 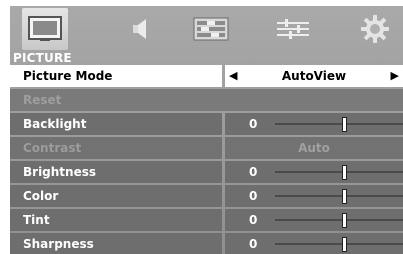 What do you see at coordinates (42, 58) in the screenshot?
I see `section-title: PICTURE` at bounding box center [42, 58].